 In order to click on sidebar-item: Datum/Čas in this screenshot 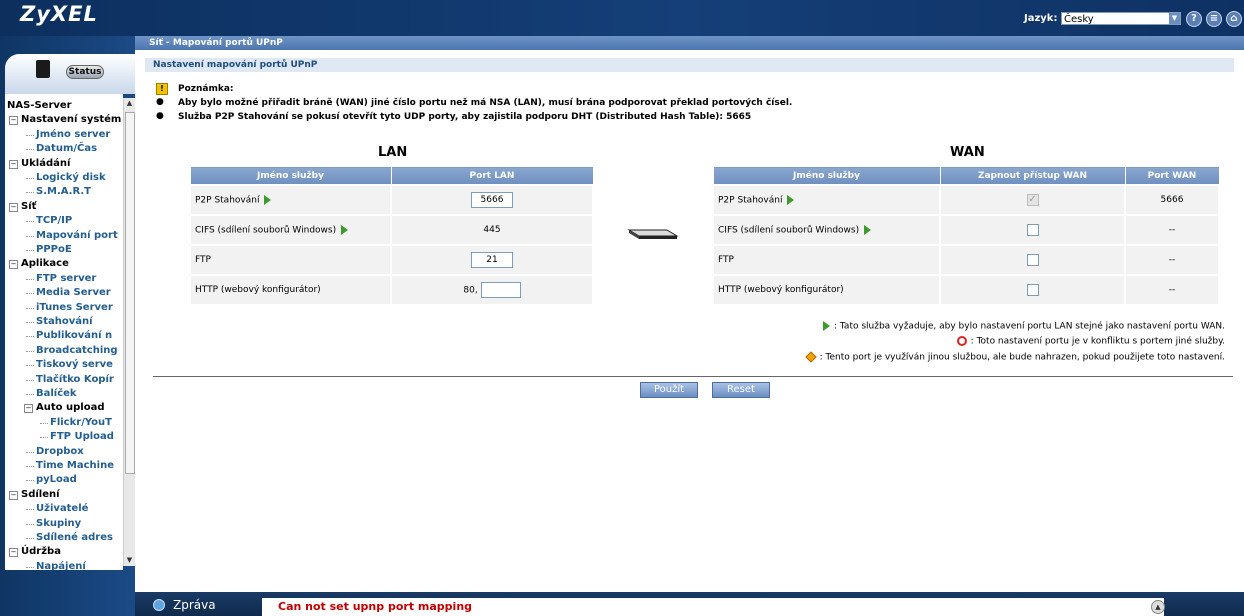, I will do `click(66, 148)`.